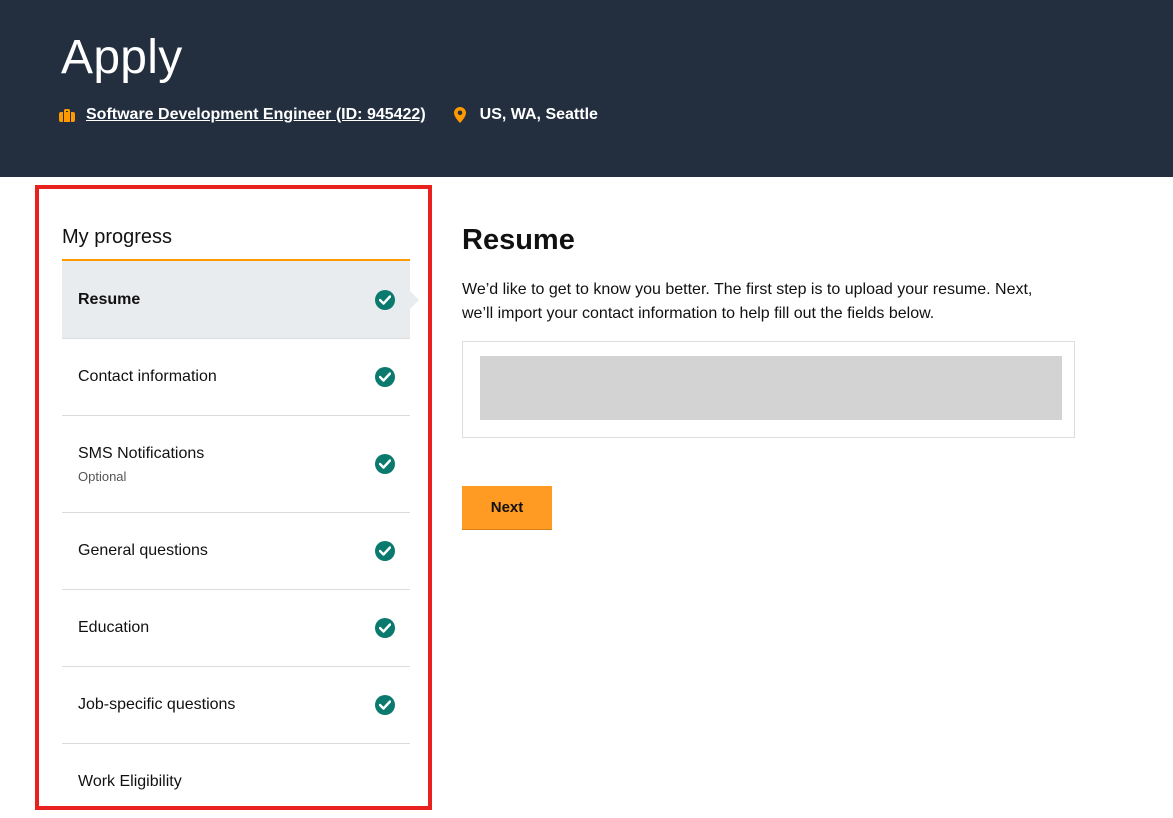 The image size is (1173, 818). What do you see at coordinates (518, 240) in the screenshot?
I see `section-title: Resume` at bounding box center [518, 240].